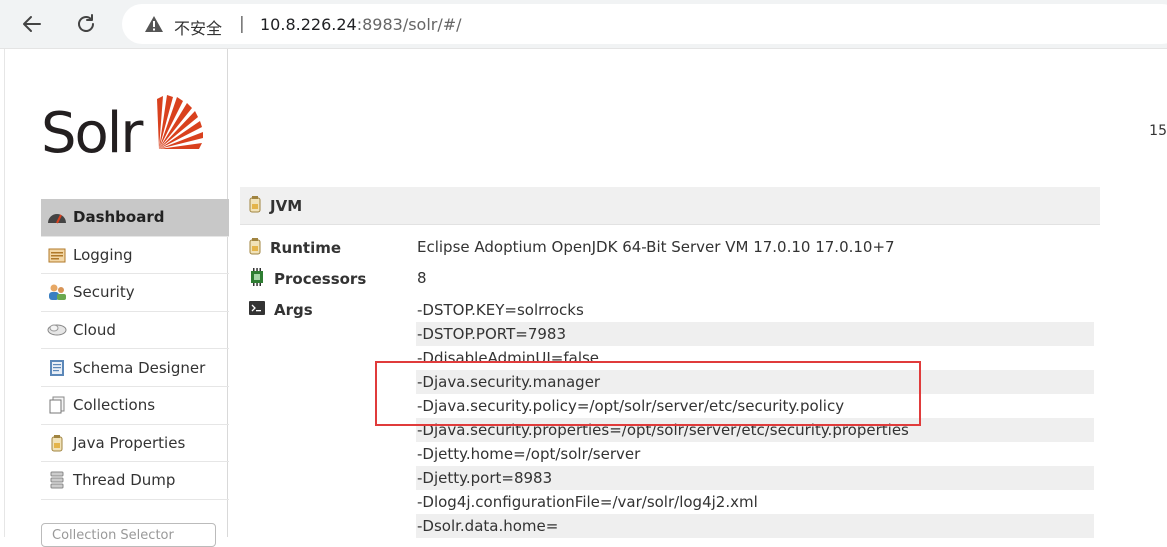  What do you see at coordinates (119, 217) in the screenshot?
I see `menu-label: Dashboard` at bounding box center [119, 217].